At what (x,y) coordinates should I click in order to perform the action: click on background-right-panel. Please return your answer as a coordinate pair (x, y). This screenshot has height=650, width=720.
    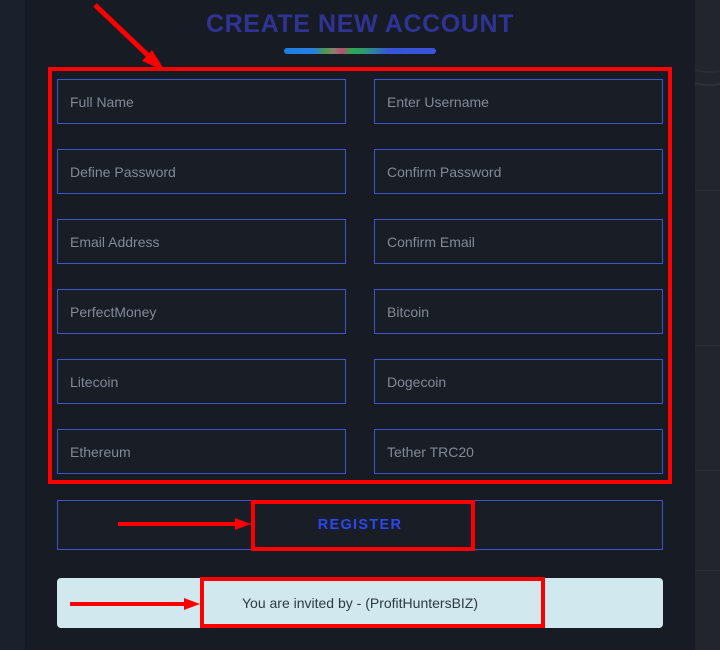
    Looking at the image, I should click on (707, 325).